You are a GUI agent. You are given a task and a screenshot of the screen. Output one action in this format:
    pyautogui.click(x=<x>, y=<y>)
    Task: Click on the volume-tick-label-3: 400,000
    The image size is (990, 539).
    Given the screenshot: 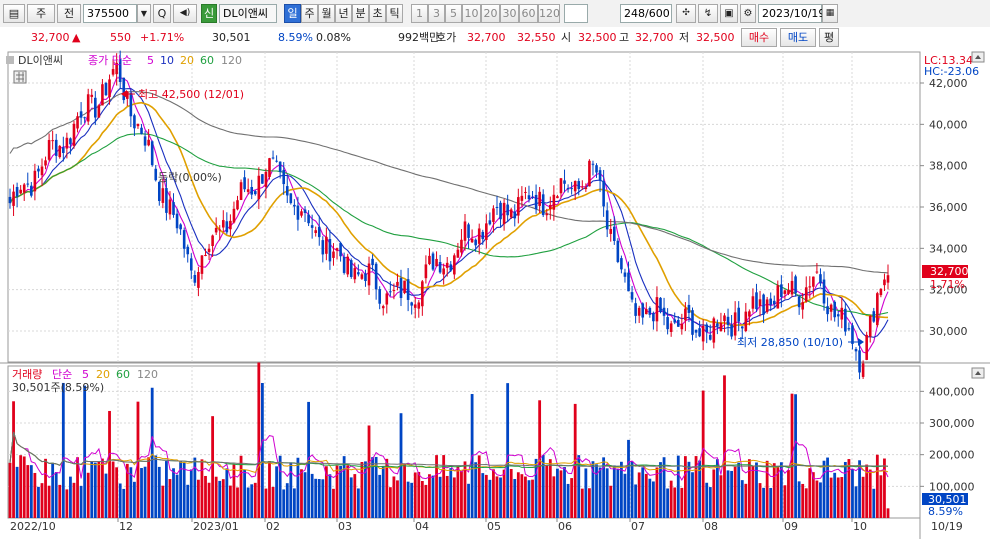 What is the action you would take?
    pyautogui.click(x=952, y=391)
    